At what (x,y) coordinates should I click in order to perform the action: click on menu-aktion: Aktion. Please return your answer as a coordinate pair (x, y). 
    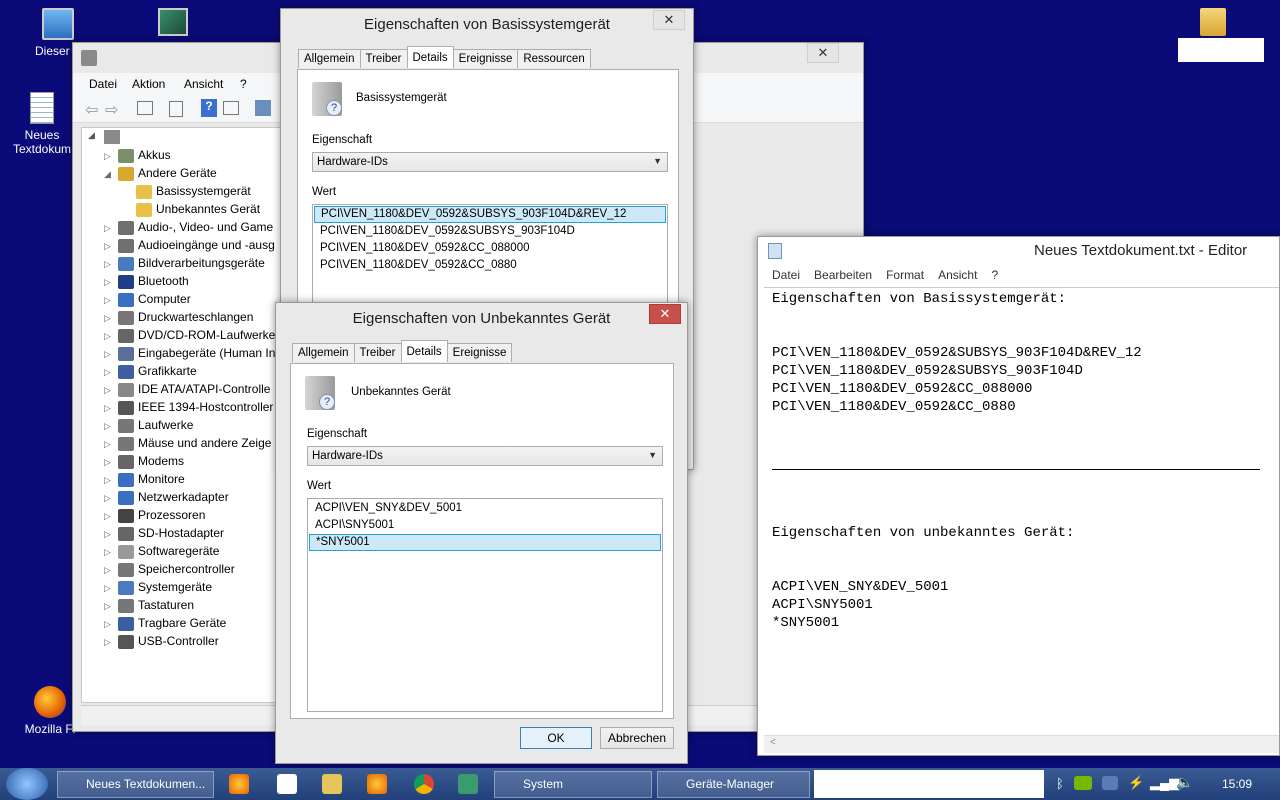
    Looking at the image, I should click on (148, 84).